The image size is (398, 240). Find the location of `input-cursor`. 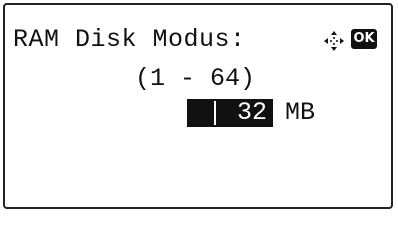

input-cursor is located at coordinates (215, 113).